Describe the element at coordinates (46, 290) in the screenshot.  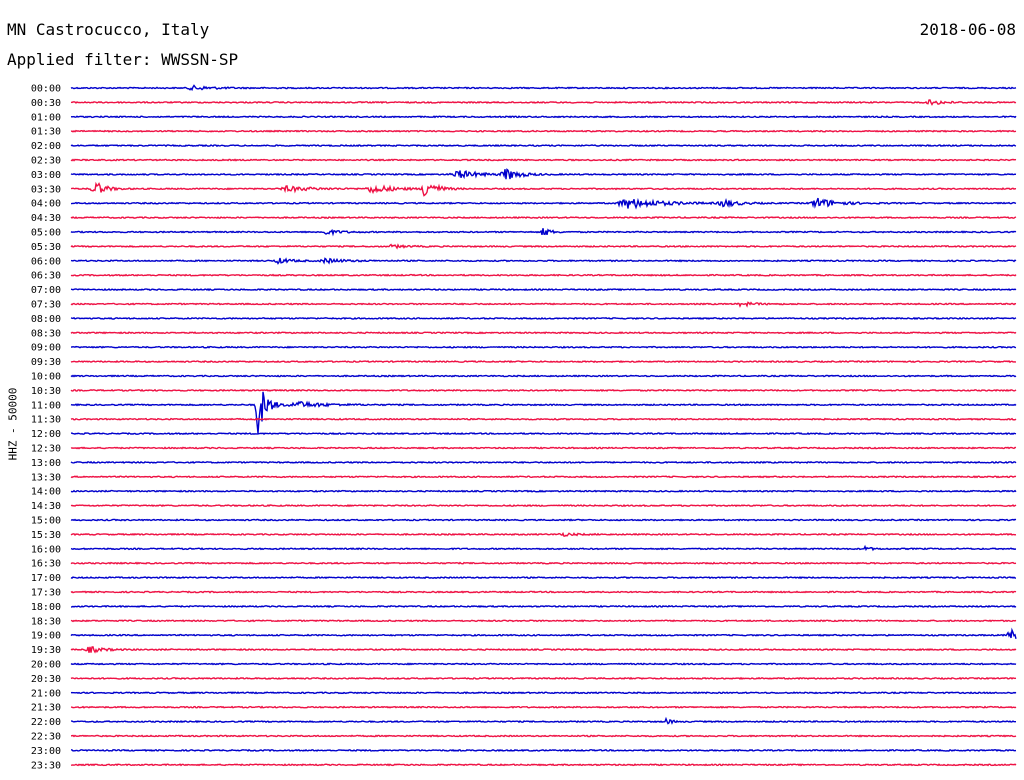
I see `row-time-label: 07:00` at that location.